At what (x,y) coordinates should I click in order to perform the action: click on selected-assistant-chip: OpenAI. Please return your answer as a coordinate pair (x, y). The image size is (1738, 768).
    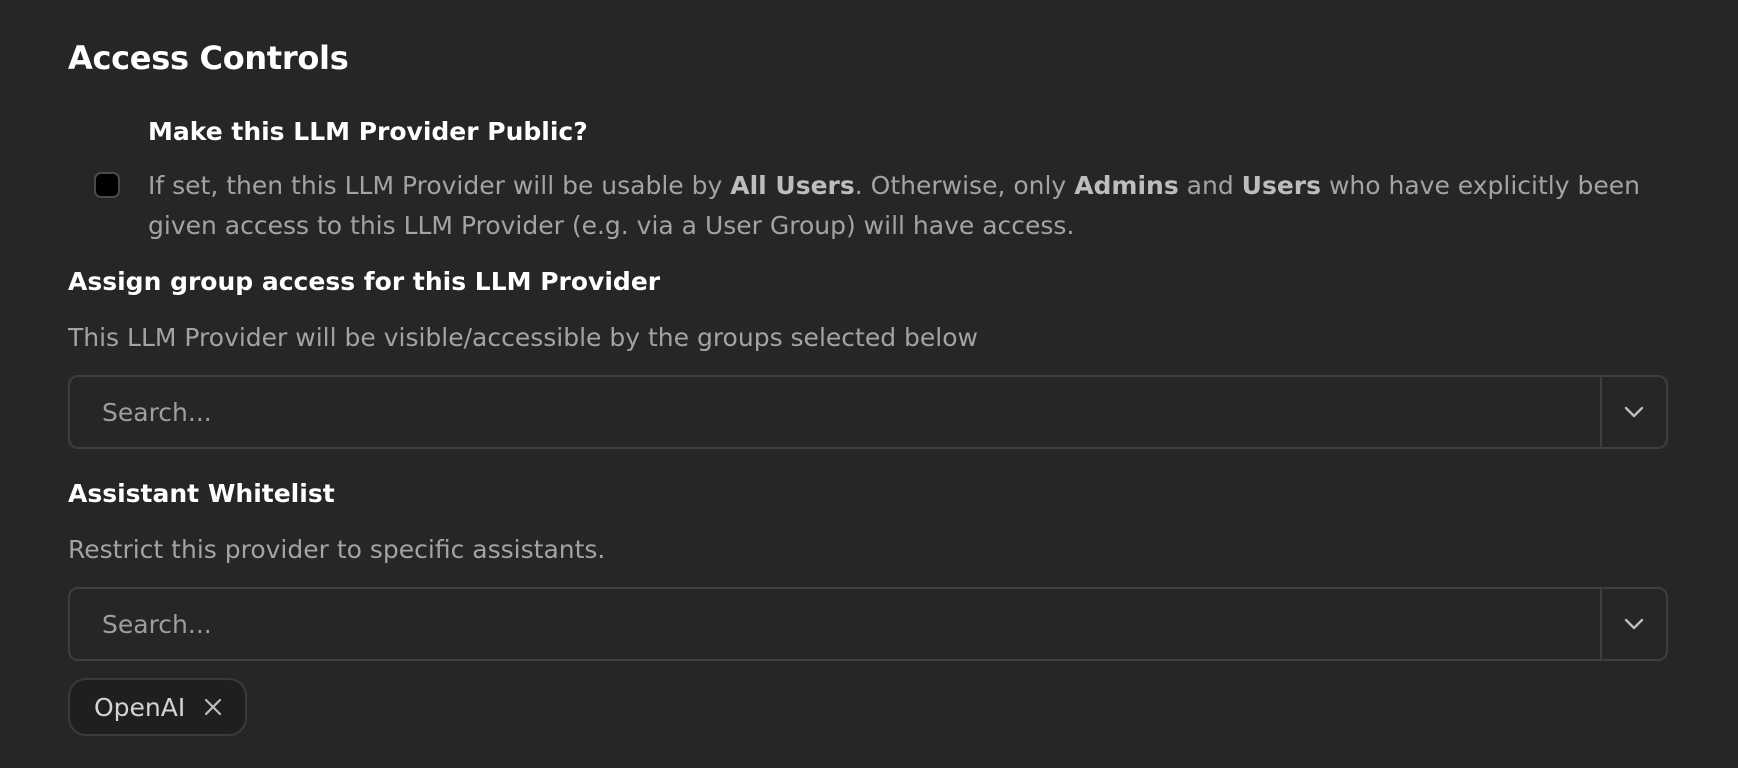
    Looking at the image, I should click on (158, 707).